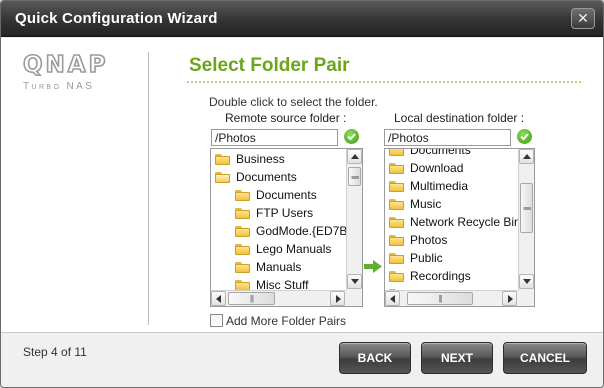 This screenshot has height=388, width=604. I want to click on folder-tree-item: Public, so click(416, 258).